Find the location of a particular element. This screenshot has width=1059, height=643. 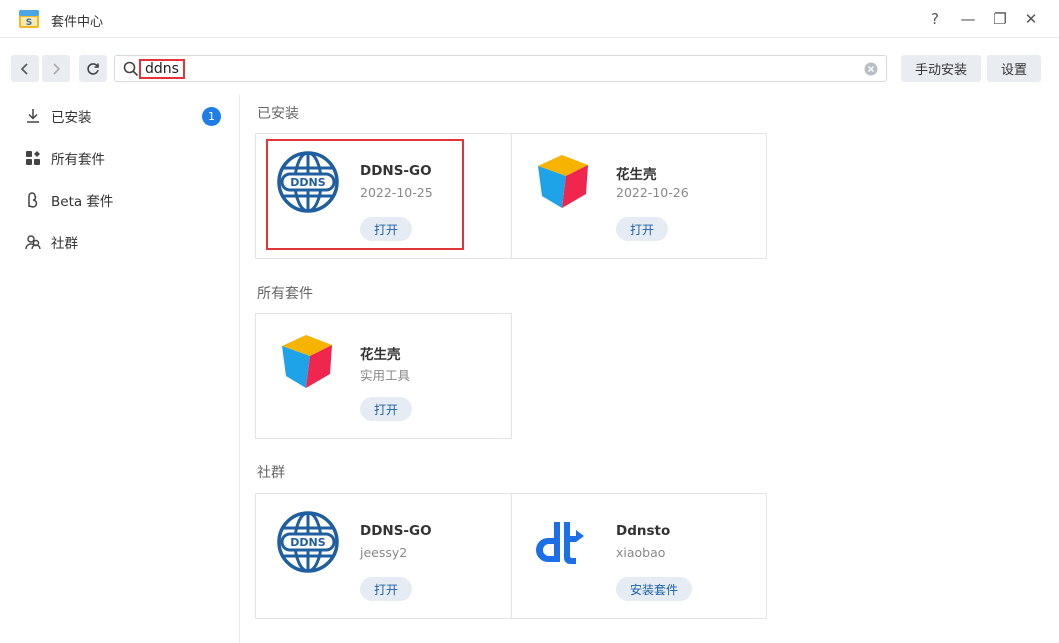

install-button: 安装套件 is located at coordinates (654, 589).